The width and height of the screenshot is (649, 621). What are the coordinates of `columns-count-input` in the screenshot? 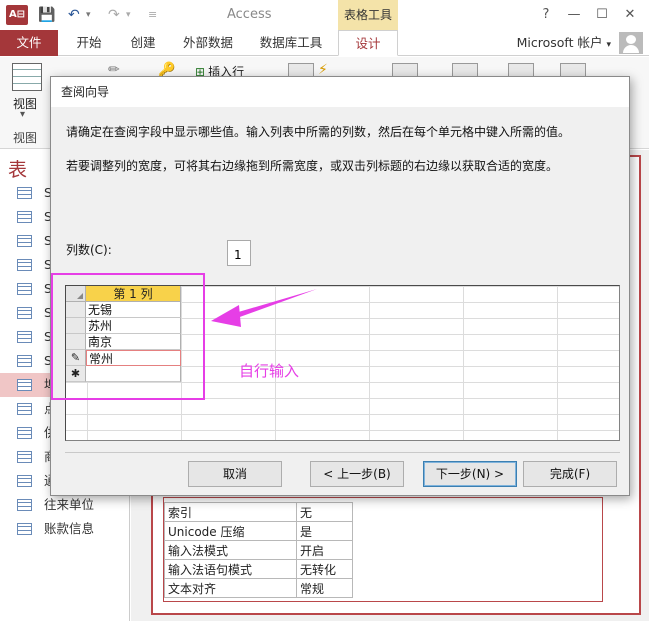 It's located at (239, 253).